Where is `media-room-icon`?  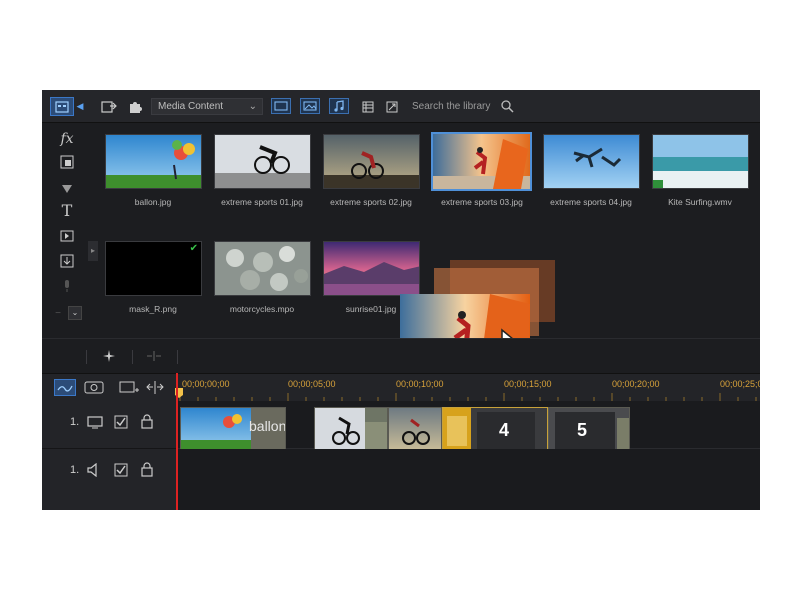
media-room-icon is located at coordinates (62, 106).